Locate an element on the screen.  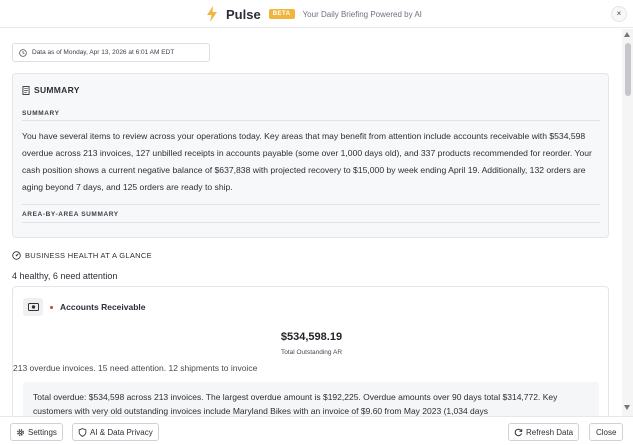
settings-button: Settings is located at coordinates (36, 432).